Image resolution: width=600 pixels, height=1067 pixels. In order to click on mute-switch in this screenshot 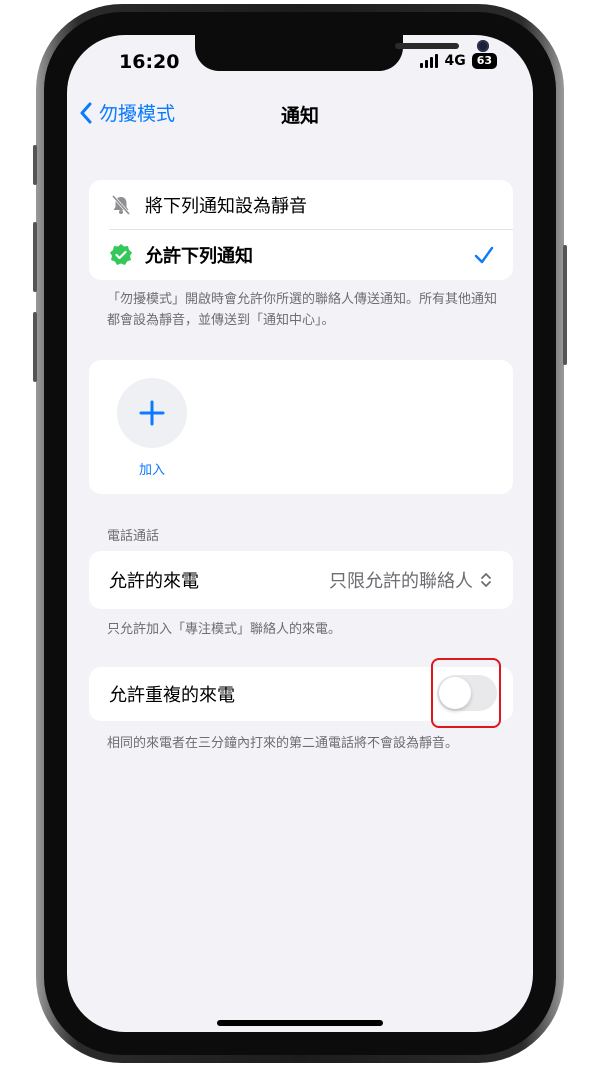, I will do `click(35, 165)`.